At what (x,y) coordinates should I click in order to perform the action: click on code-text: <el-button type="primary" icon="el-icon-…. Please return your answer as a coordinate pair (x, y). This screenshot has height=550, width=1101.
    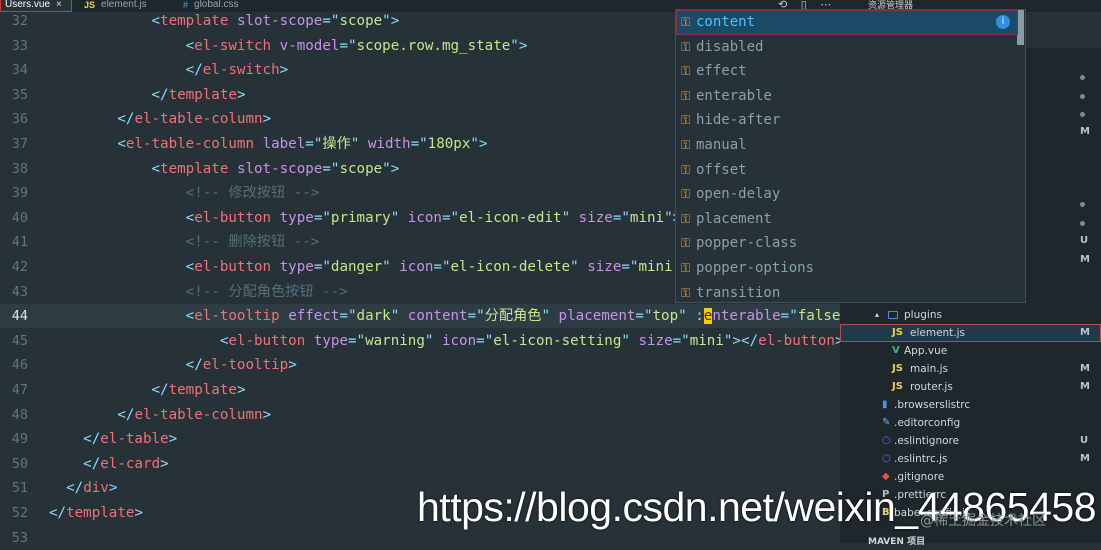
    Looking at the image, I should click on (446, 217).